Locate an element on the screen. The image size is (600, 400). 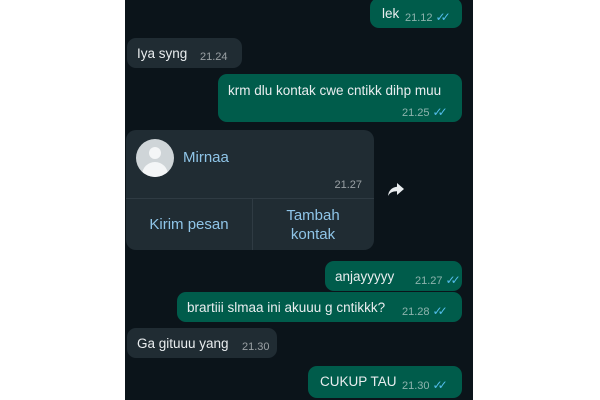
incoming-message: Iya syng 21.24 is located at coordinates (184, 53).